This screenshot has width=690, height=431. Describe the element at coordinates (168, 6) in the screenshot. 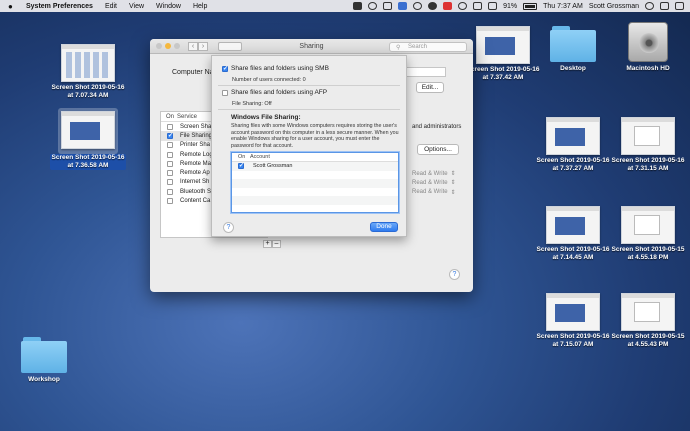

I see `menu-window: Window` at that location.